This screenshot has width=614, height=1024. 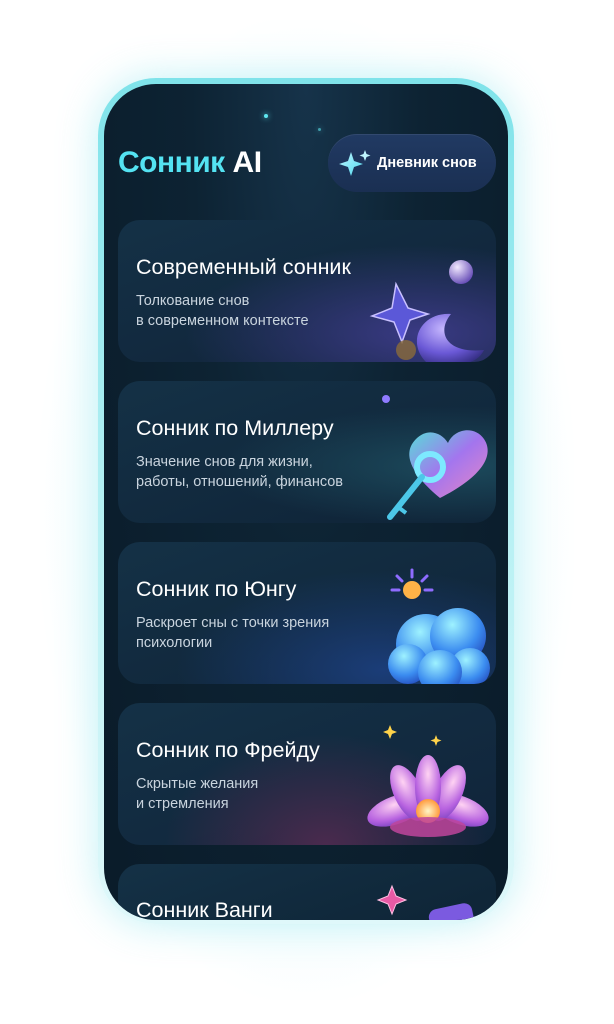 I want to click on card-description-line: Значение снов для жизни,, so click(x=224, y=462).